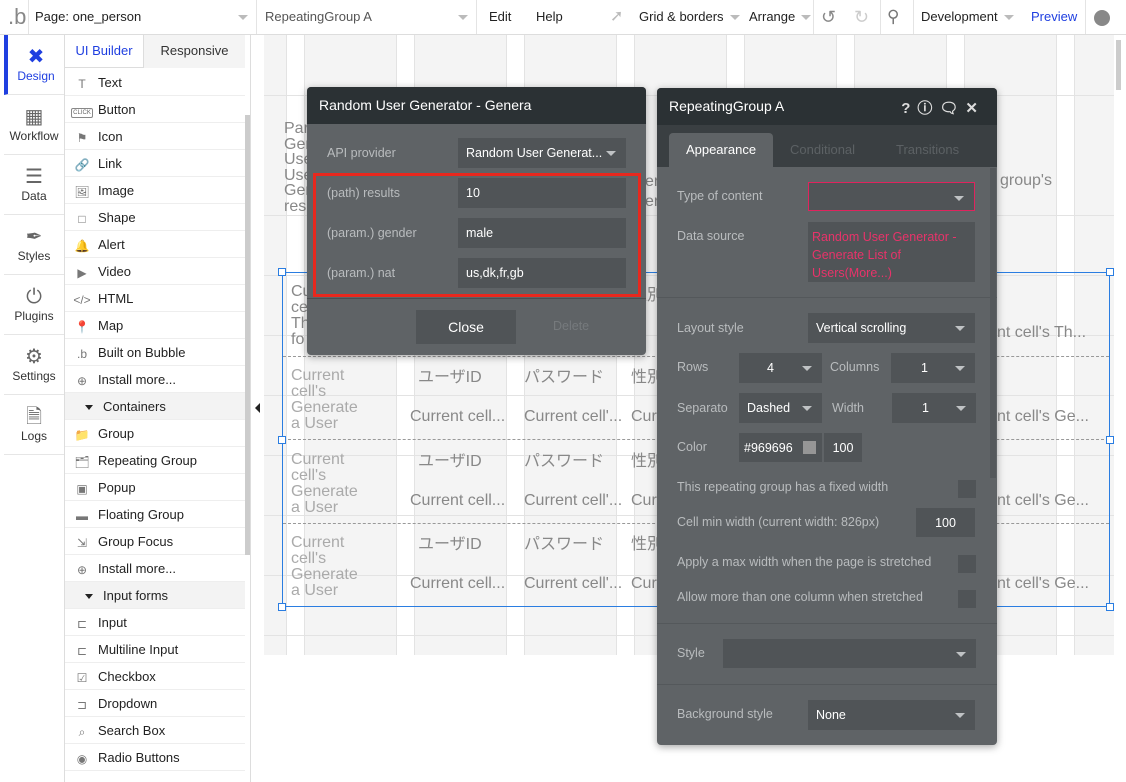  What do you see at coordinates (893, 17) in the screenshot?
I see `search-icon: ⚲` at bounding box center [893, 17].